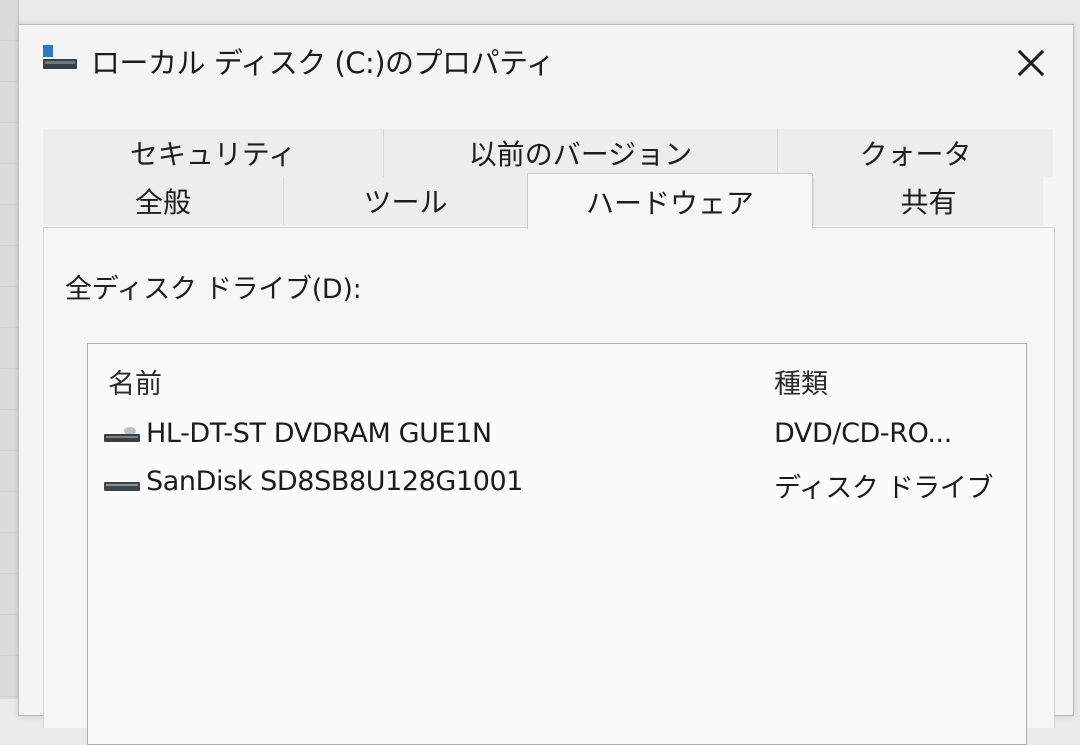 The image size is (1080, 745). What do you see at coordinates (323, 63) in the screenshot?
I see `window-title: ローカル ディスク (C:)のプロパティ` at bounding box center [323, 63].